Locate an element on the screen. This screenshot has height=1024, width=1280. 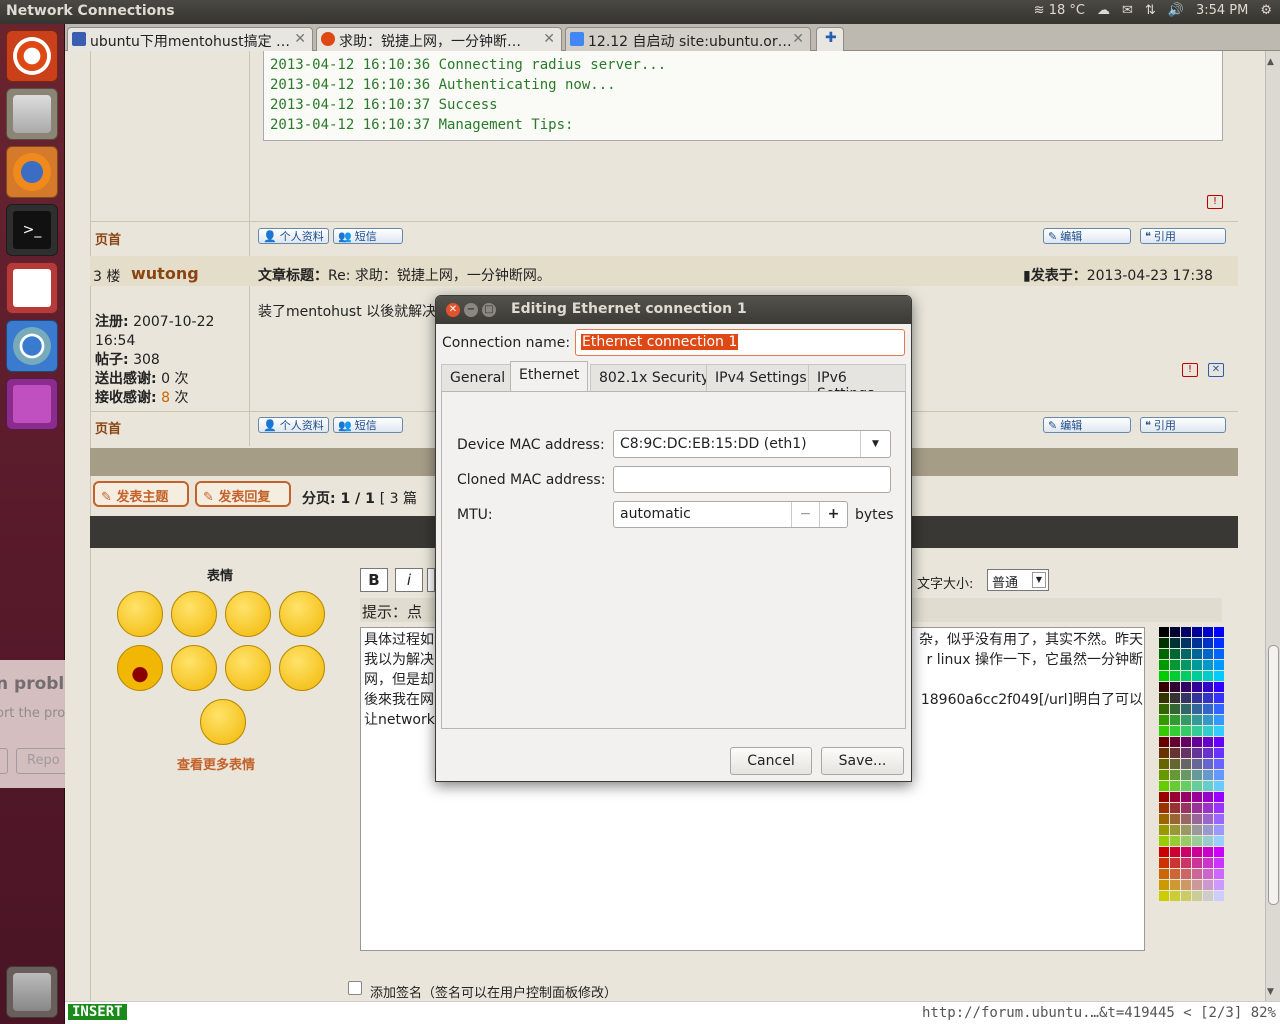
maximize-icon: □ is located at coordinates (489, 310).